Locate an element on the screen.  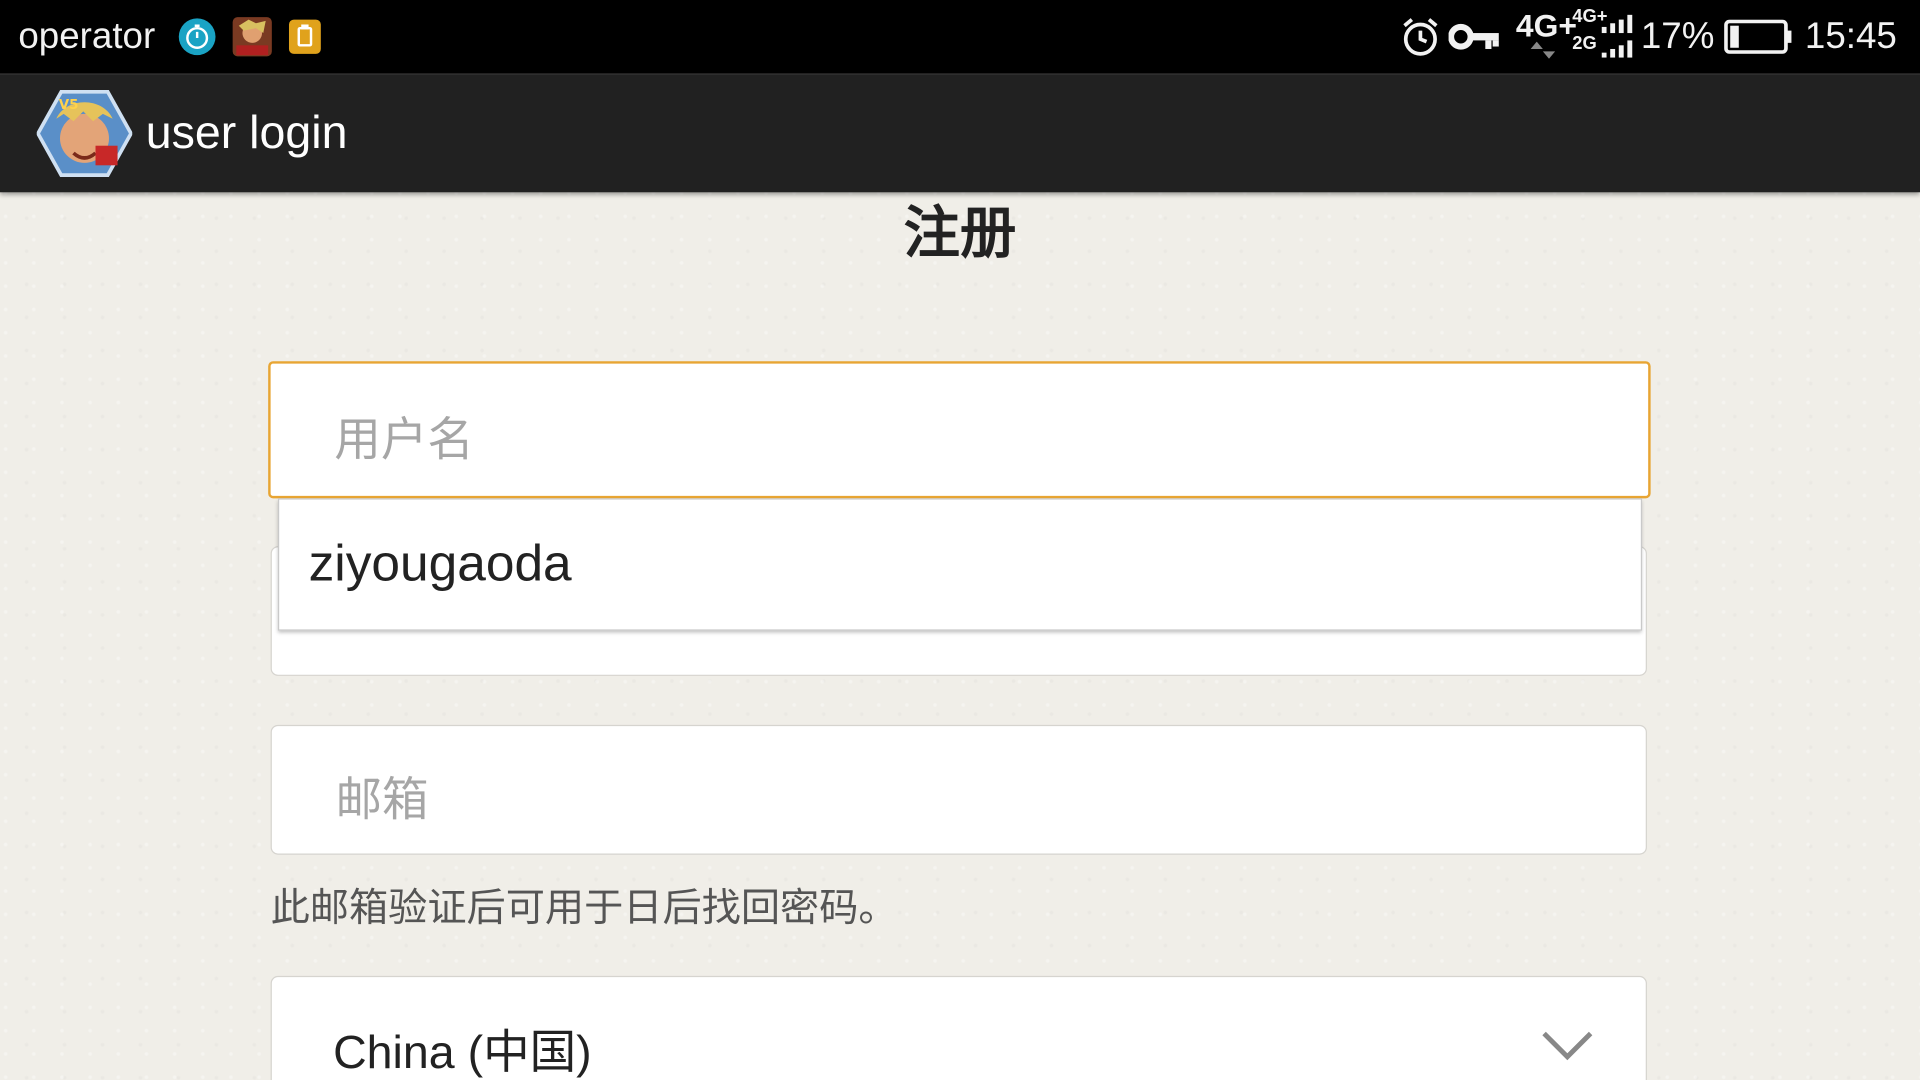
key-icon is located at coordinates (1473, 39).